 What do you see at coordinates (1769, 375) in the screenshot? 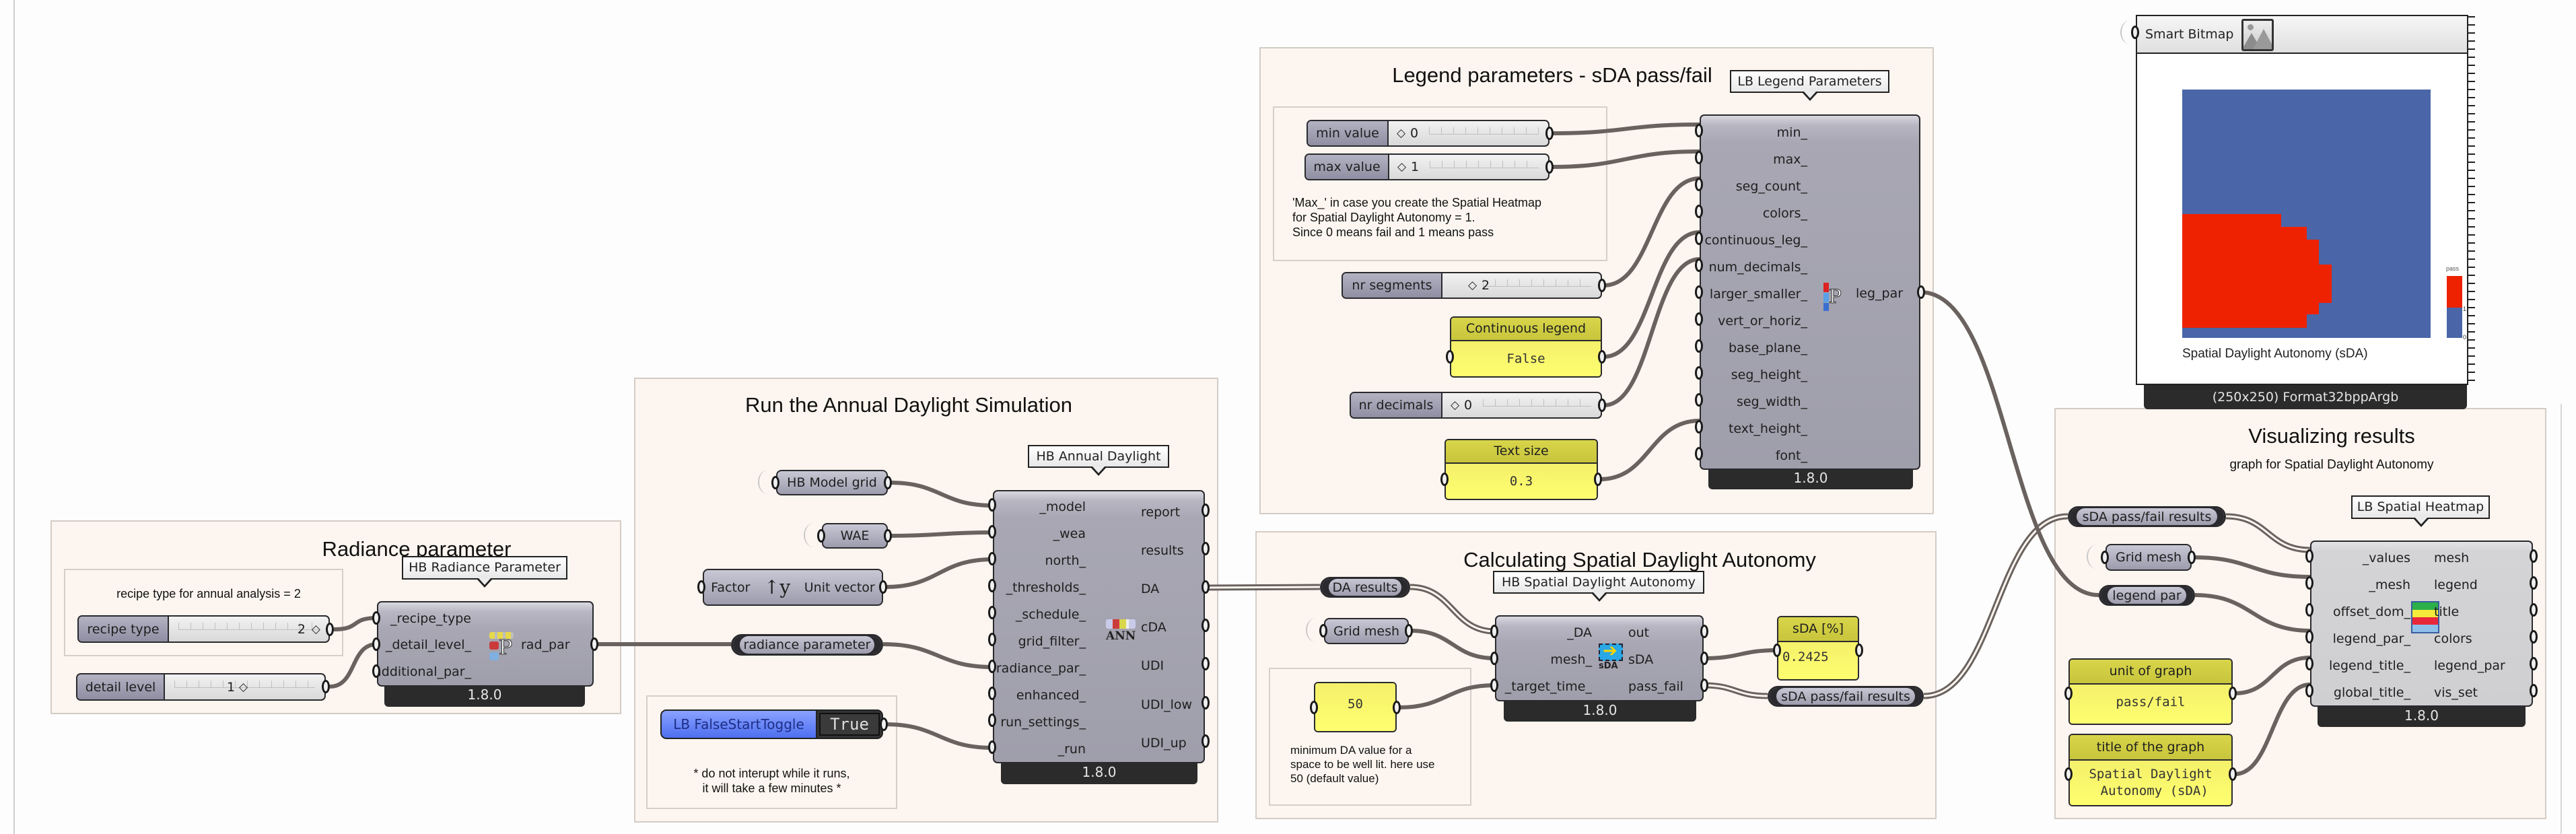
I see `input-seg-height: seg_height_` at bounding box center [1769, 375].